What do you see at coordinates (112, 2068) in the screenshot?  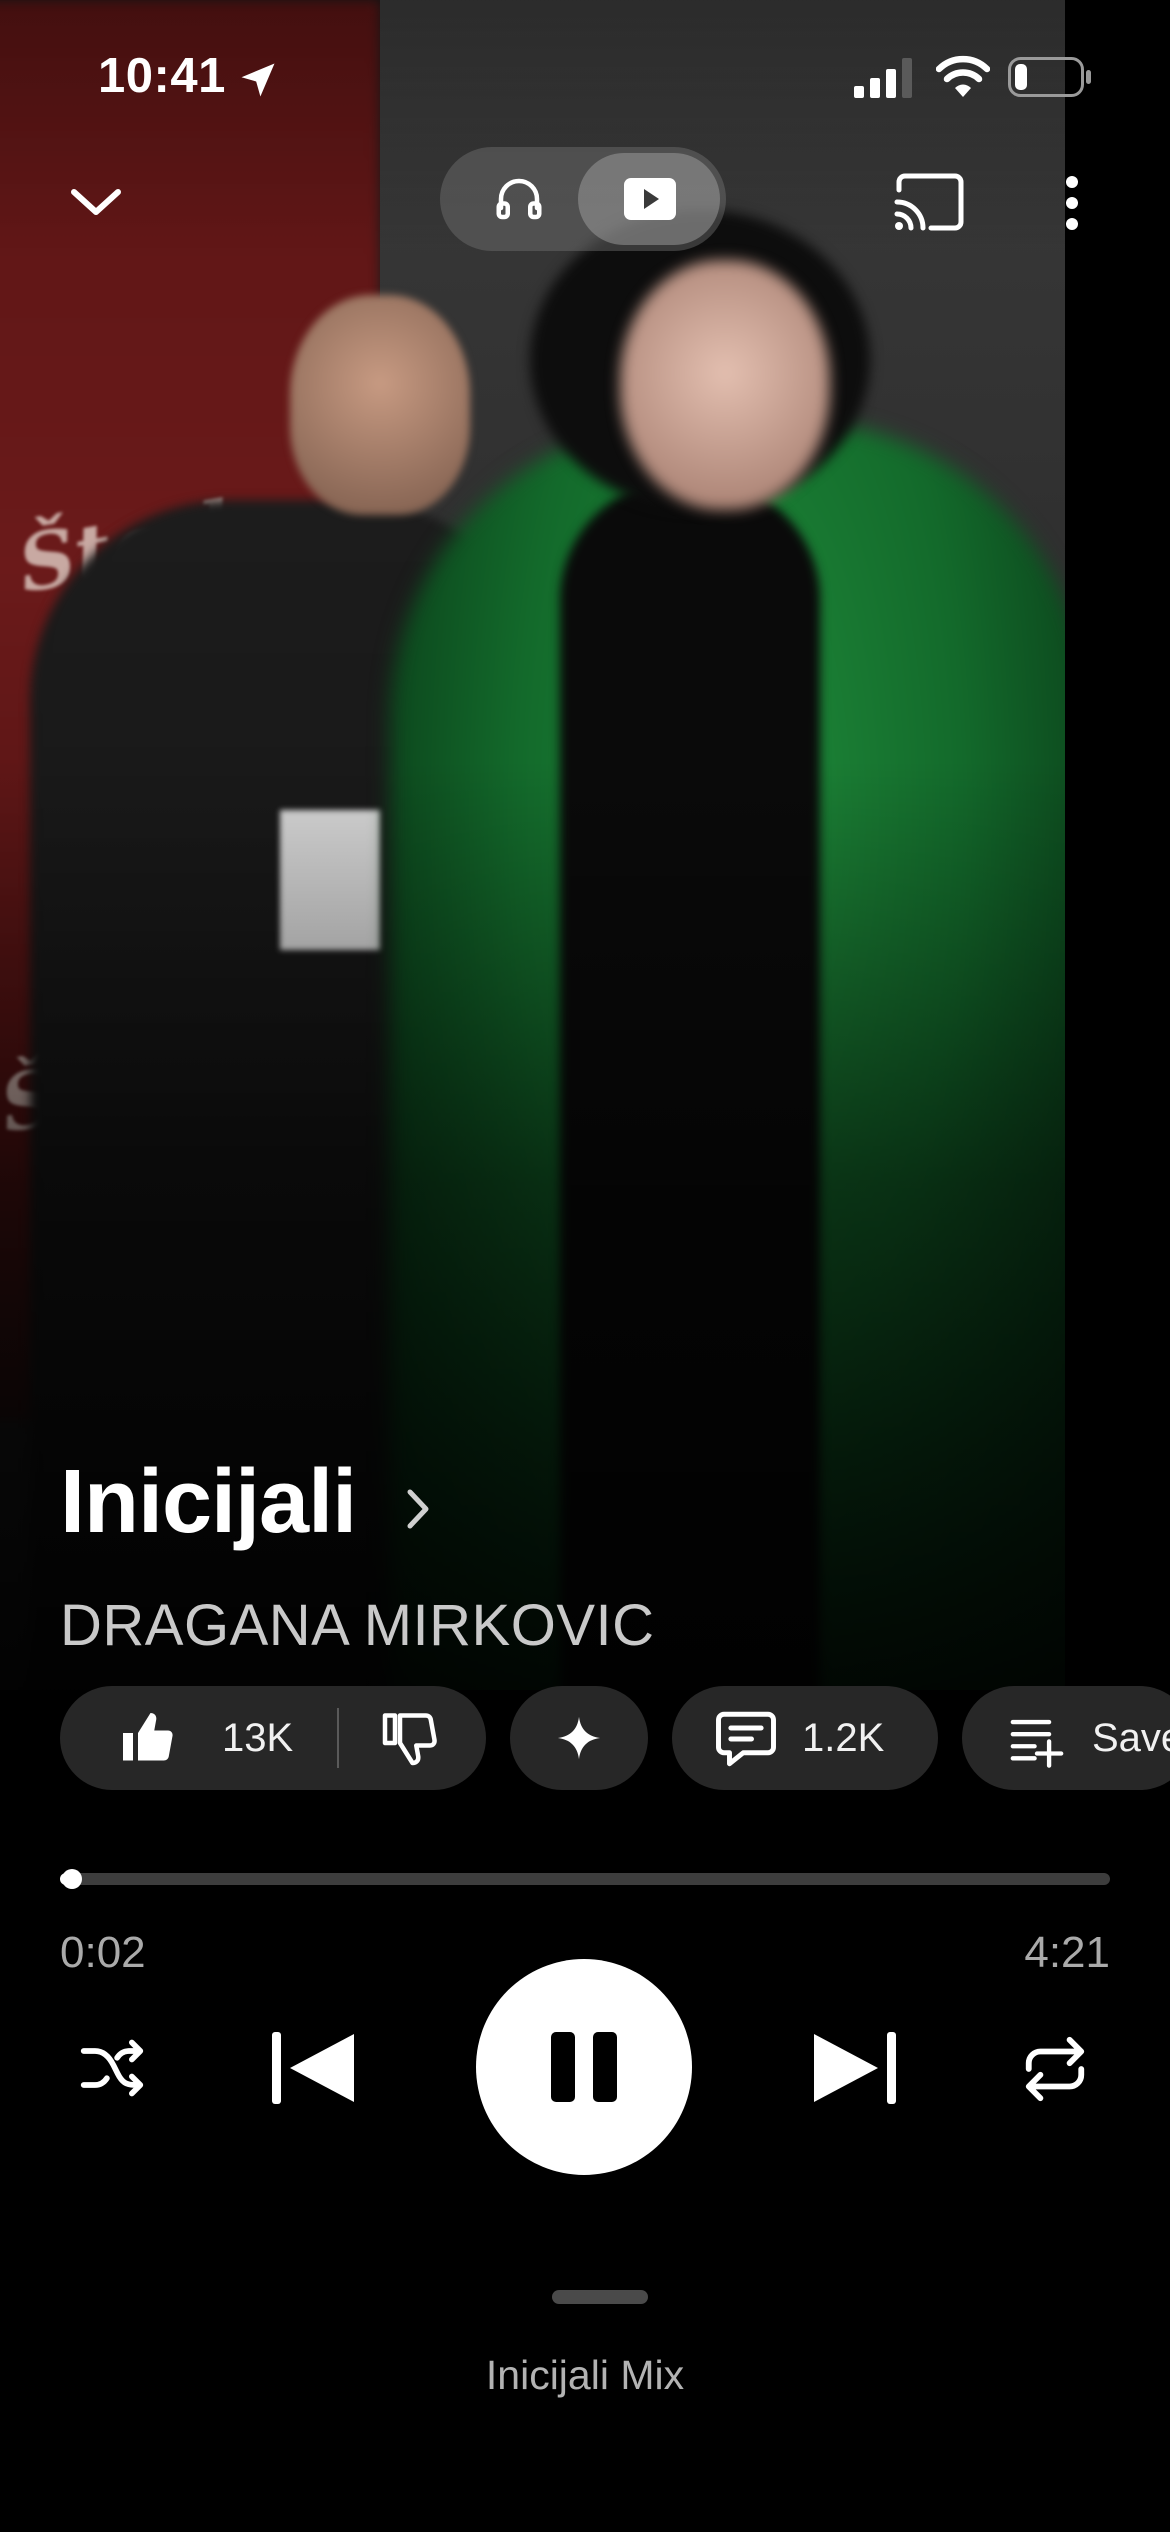 I see `shuffle-icon` at bounding box center [112, 2068].